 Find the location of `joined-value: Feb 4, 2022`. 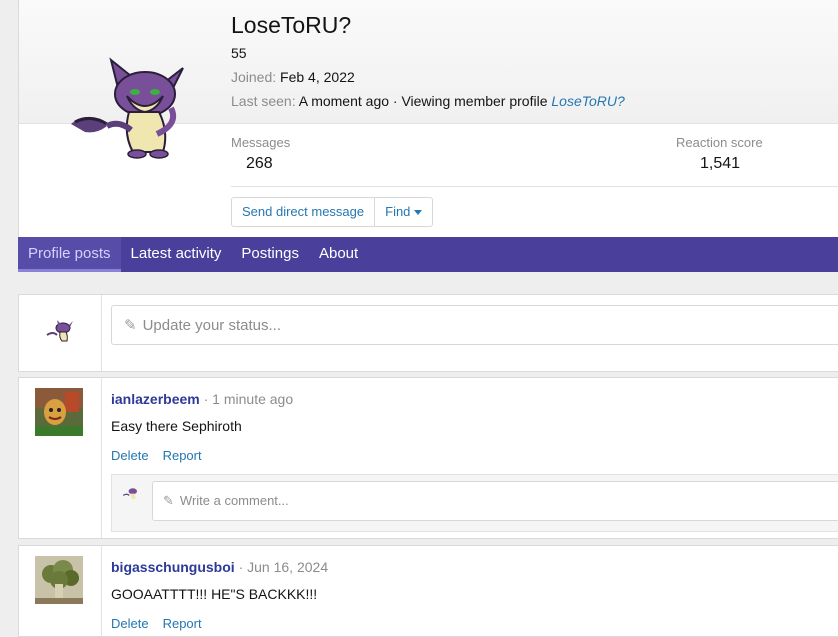

joined-value: Feb 4, 2022 is located at coordinates (317, 77).